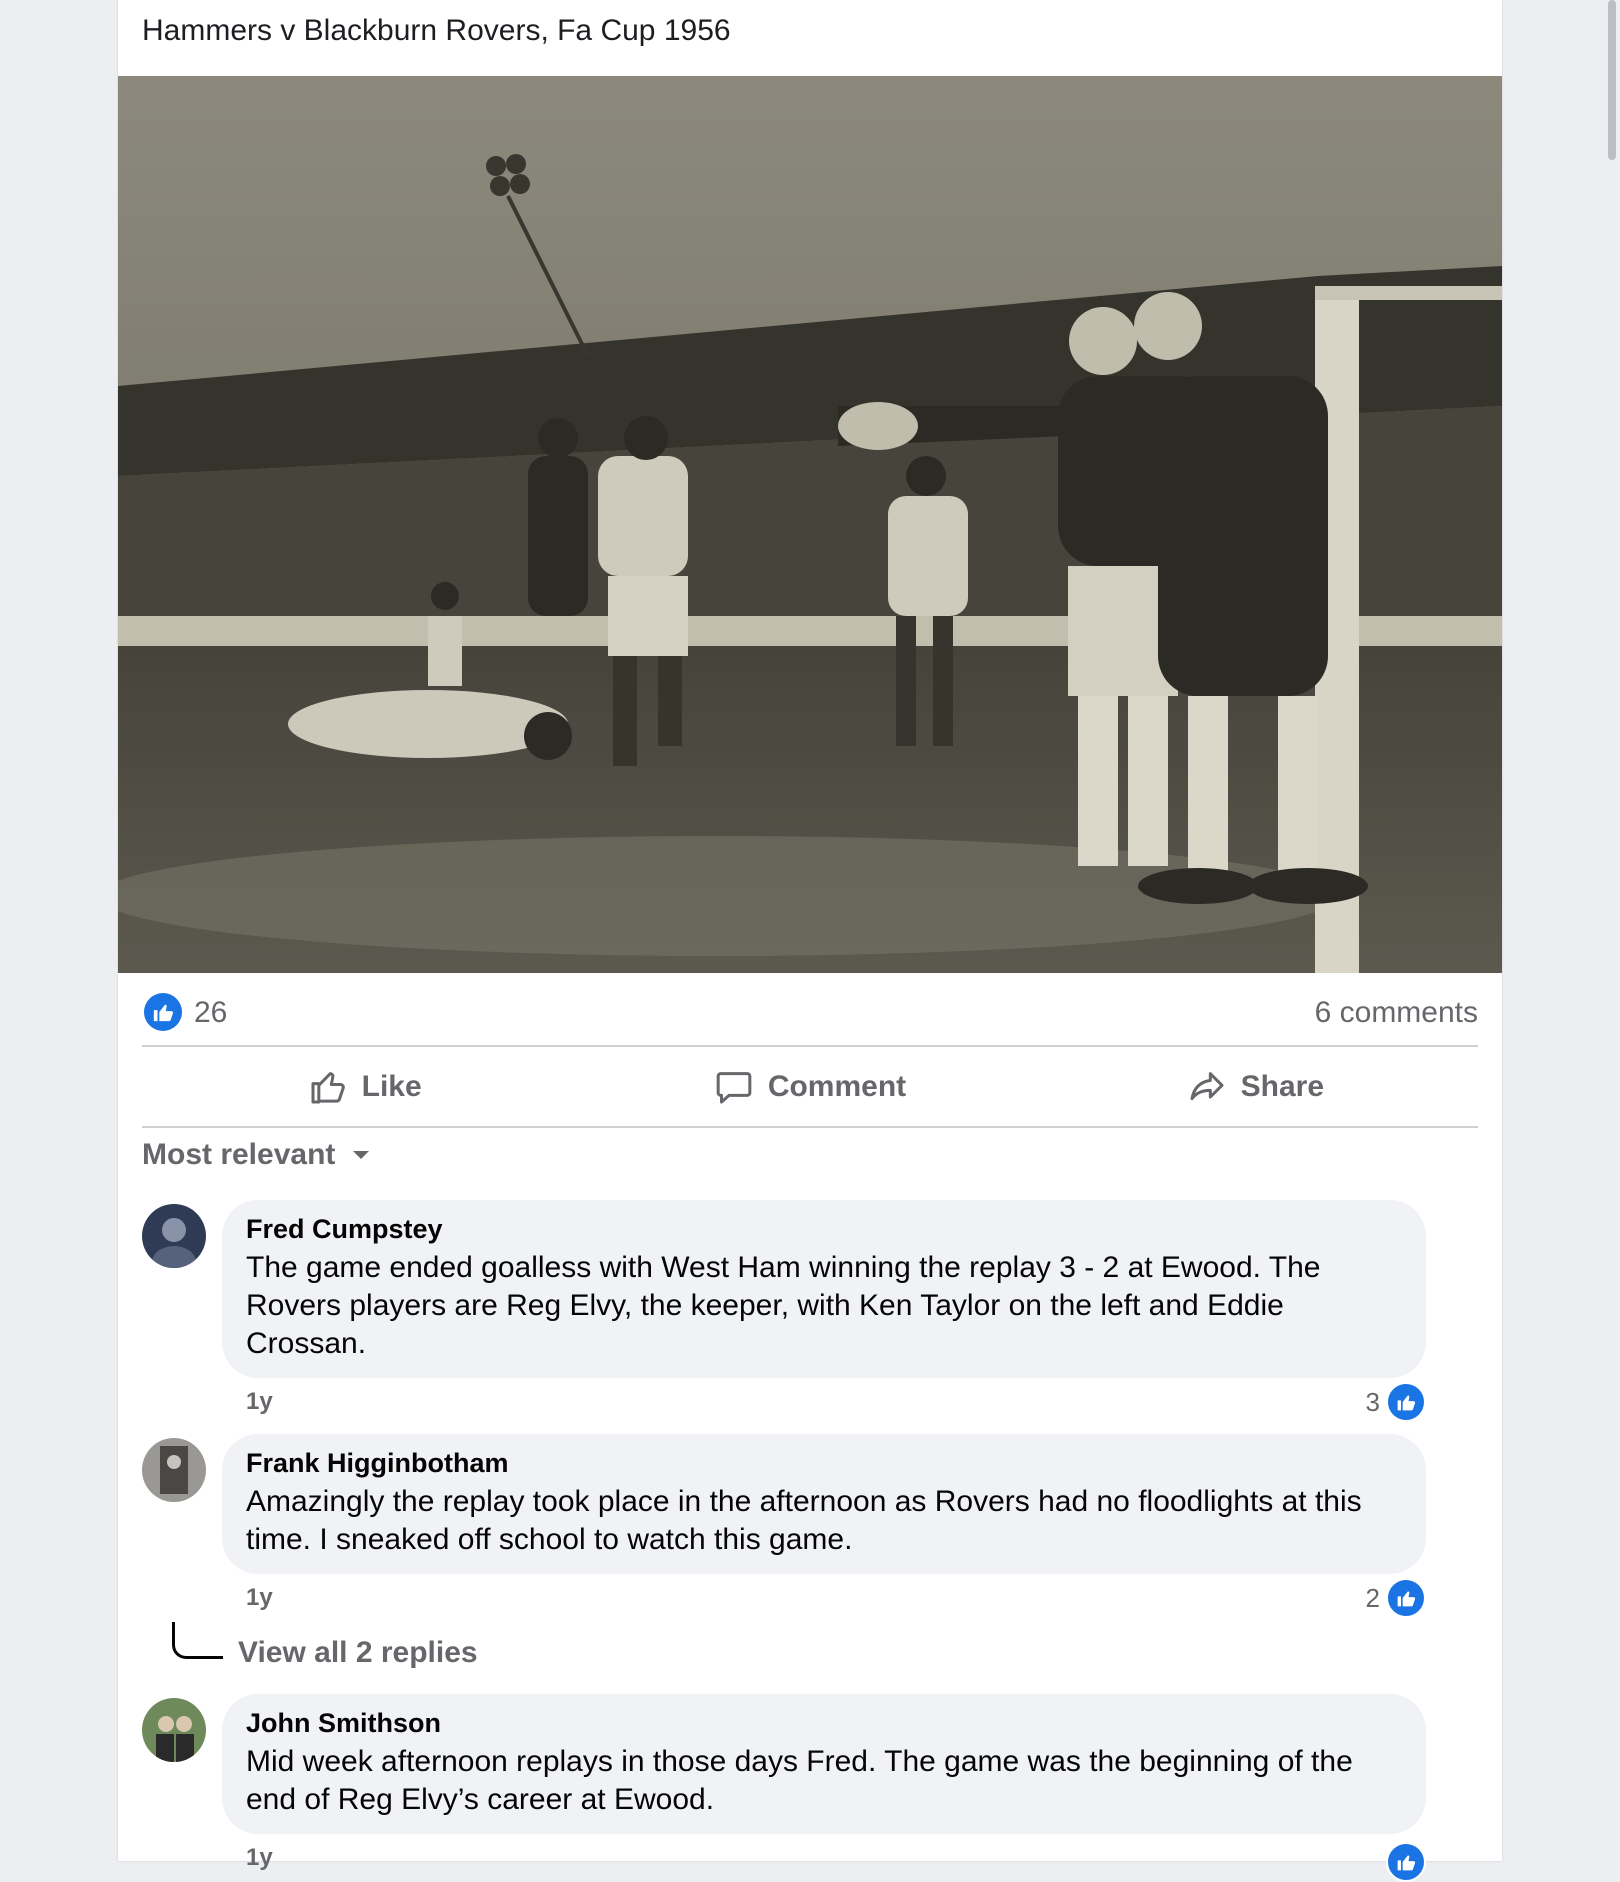  Describe the element at coordinates (824, 1229) in the screenshot. I see `comment-author: Fred Cumpstey` at that location.